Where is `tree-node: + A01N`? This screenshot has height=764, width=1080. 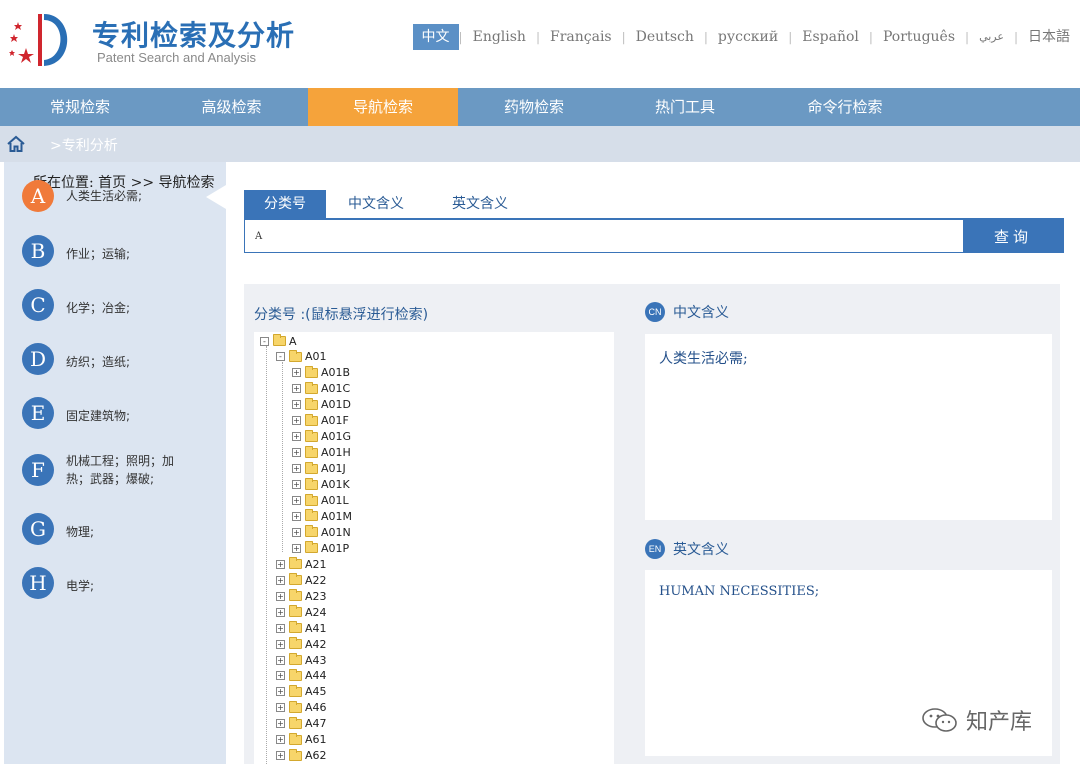
tree-node: + A01N is located at coordinates (321, 532).